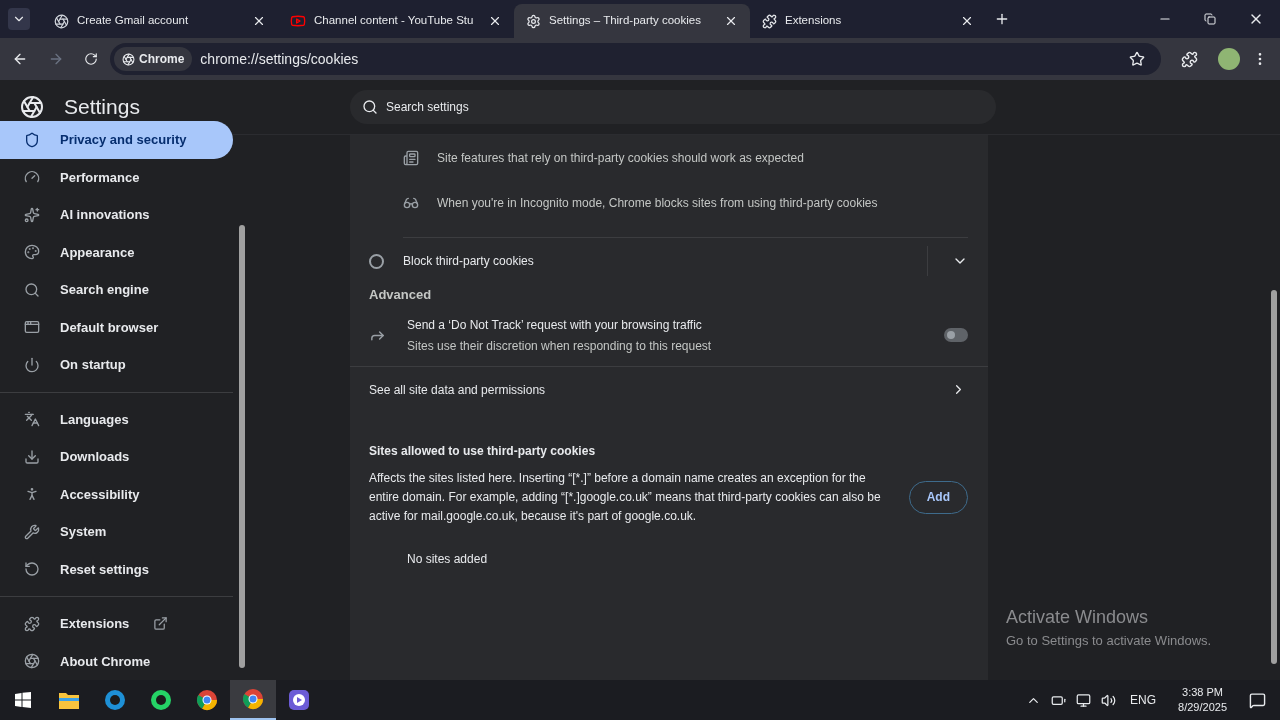 This screenshot has width=1280, height=720. Describe the element at coordinates (32, 456) in the screenshot. I see `download-icon` at that location.